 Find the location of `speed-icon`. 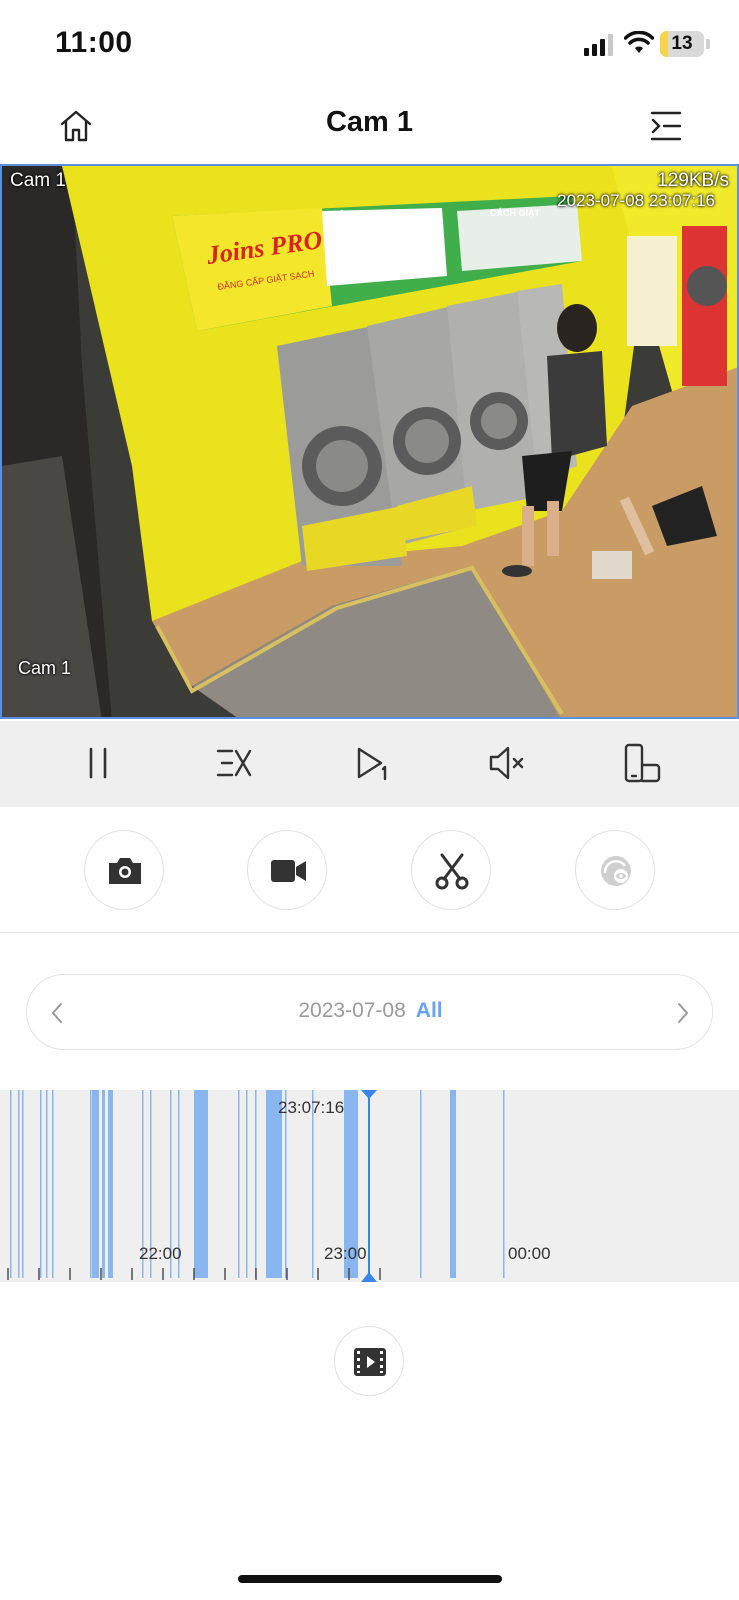

speed-icon is located at coordinates (234, 763).